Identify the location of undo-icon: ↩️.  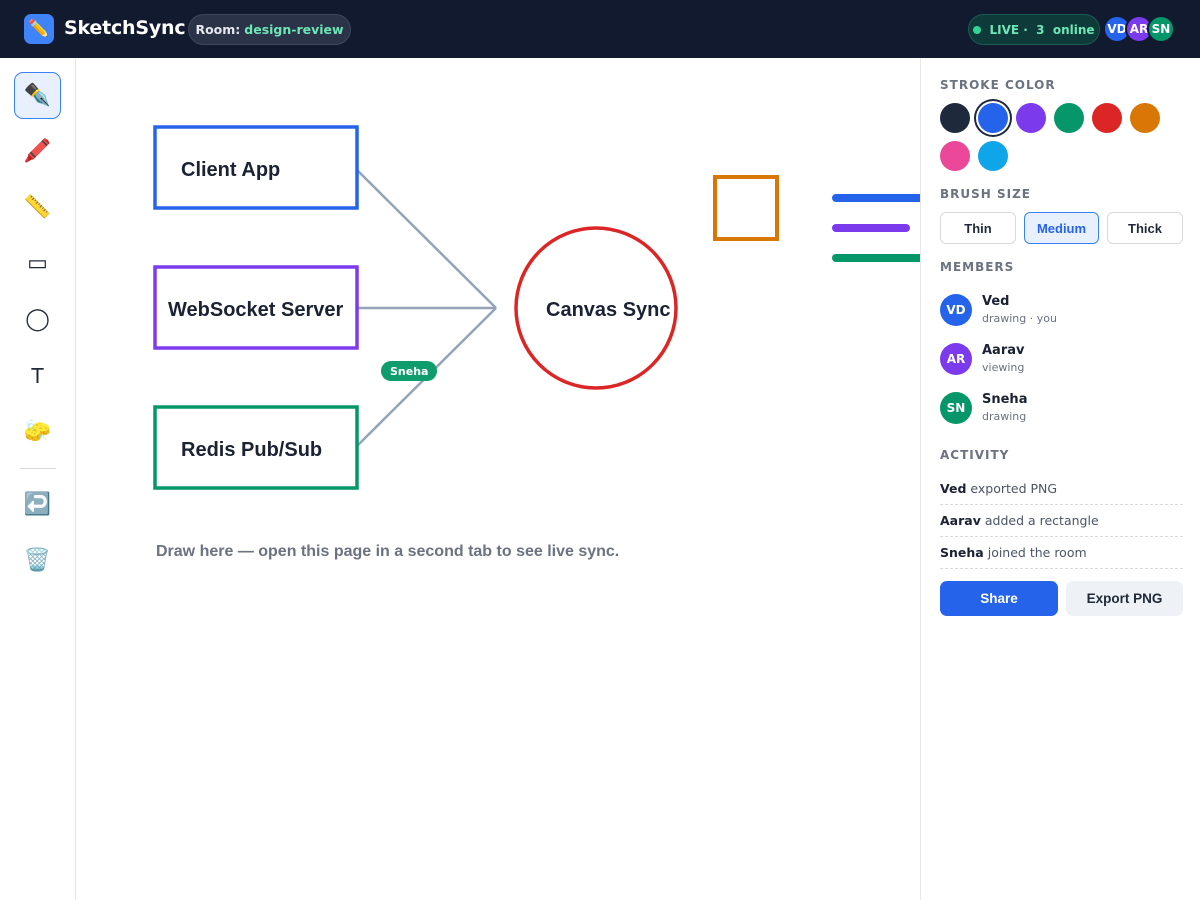
(37, 504).